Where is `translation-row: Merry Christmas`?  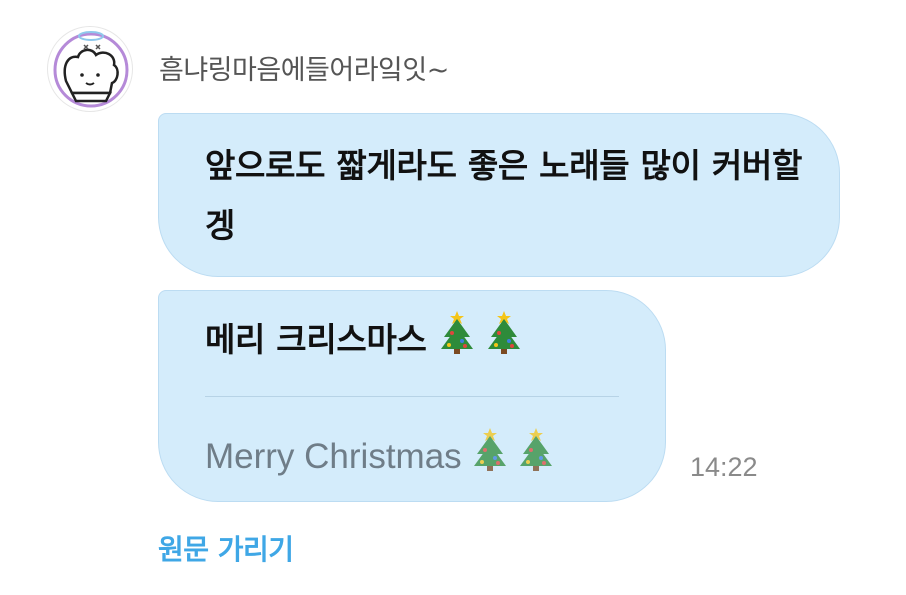
translation-row: Merry Christmas is located at coordinates (379, 453).